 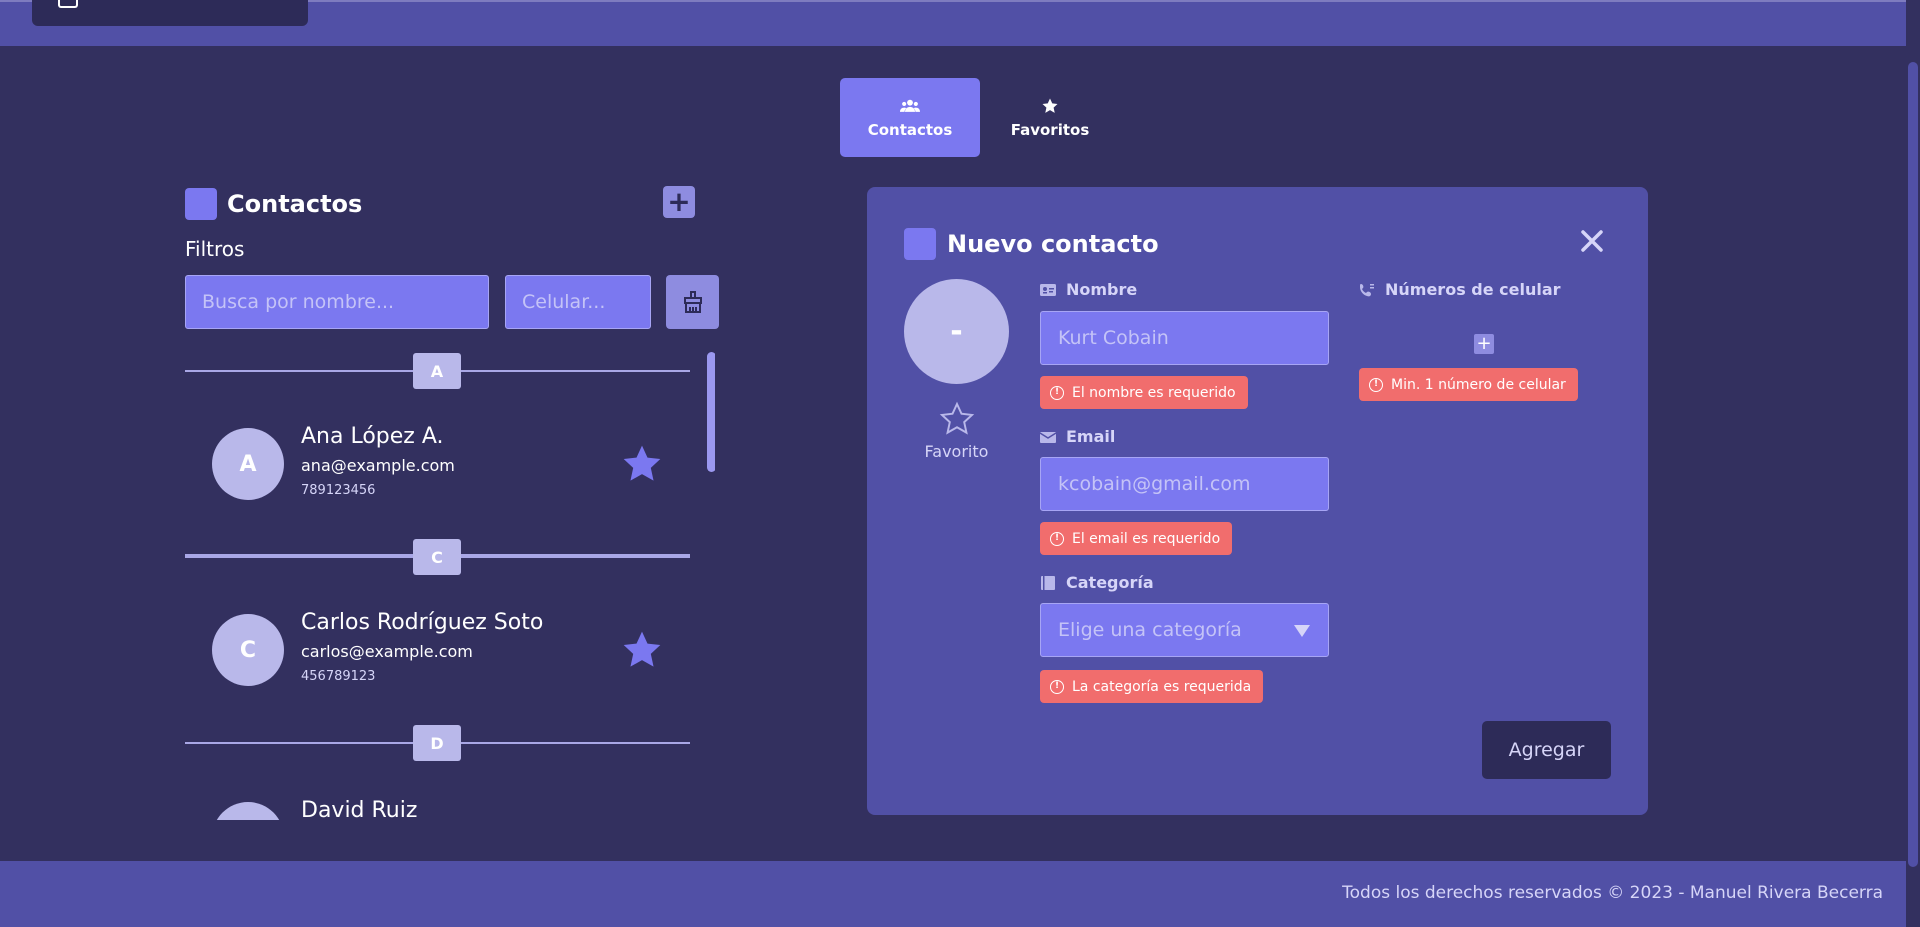 I want to click on star-outline-icon, so click(x=957, y=419).